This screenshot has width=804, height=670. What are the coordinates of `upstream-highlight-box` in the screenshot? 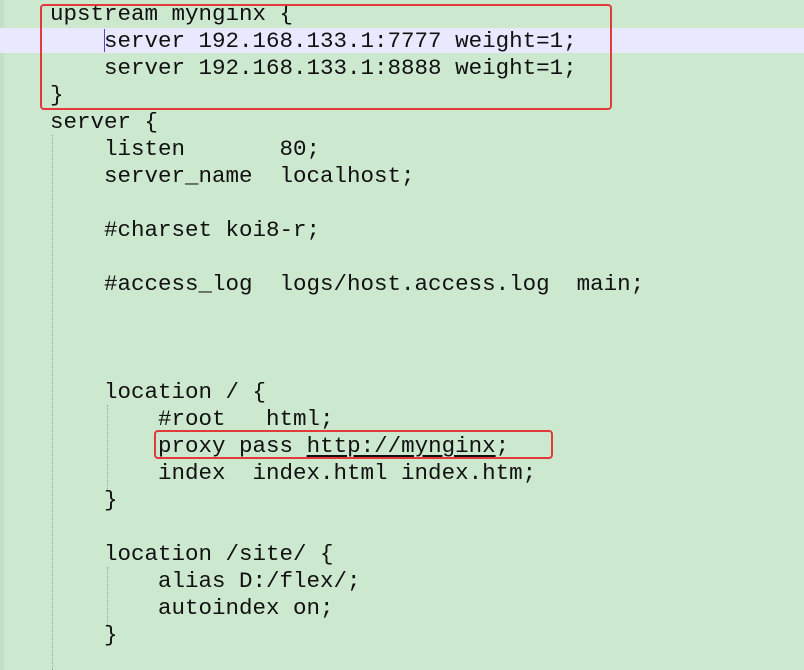 It's located at (326, 57).